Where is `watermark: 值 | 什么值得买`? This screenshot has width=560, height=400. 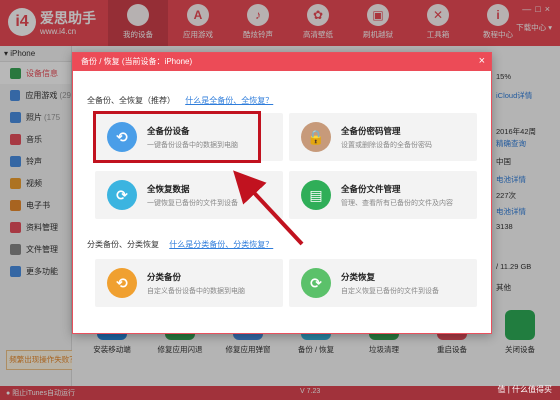 watermark: 值 | 什么值得买 is located at coordinates (524, 389).